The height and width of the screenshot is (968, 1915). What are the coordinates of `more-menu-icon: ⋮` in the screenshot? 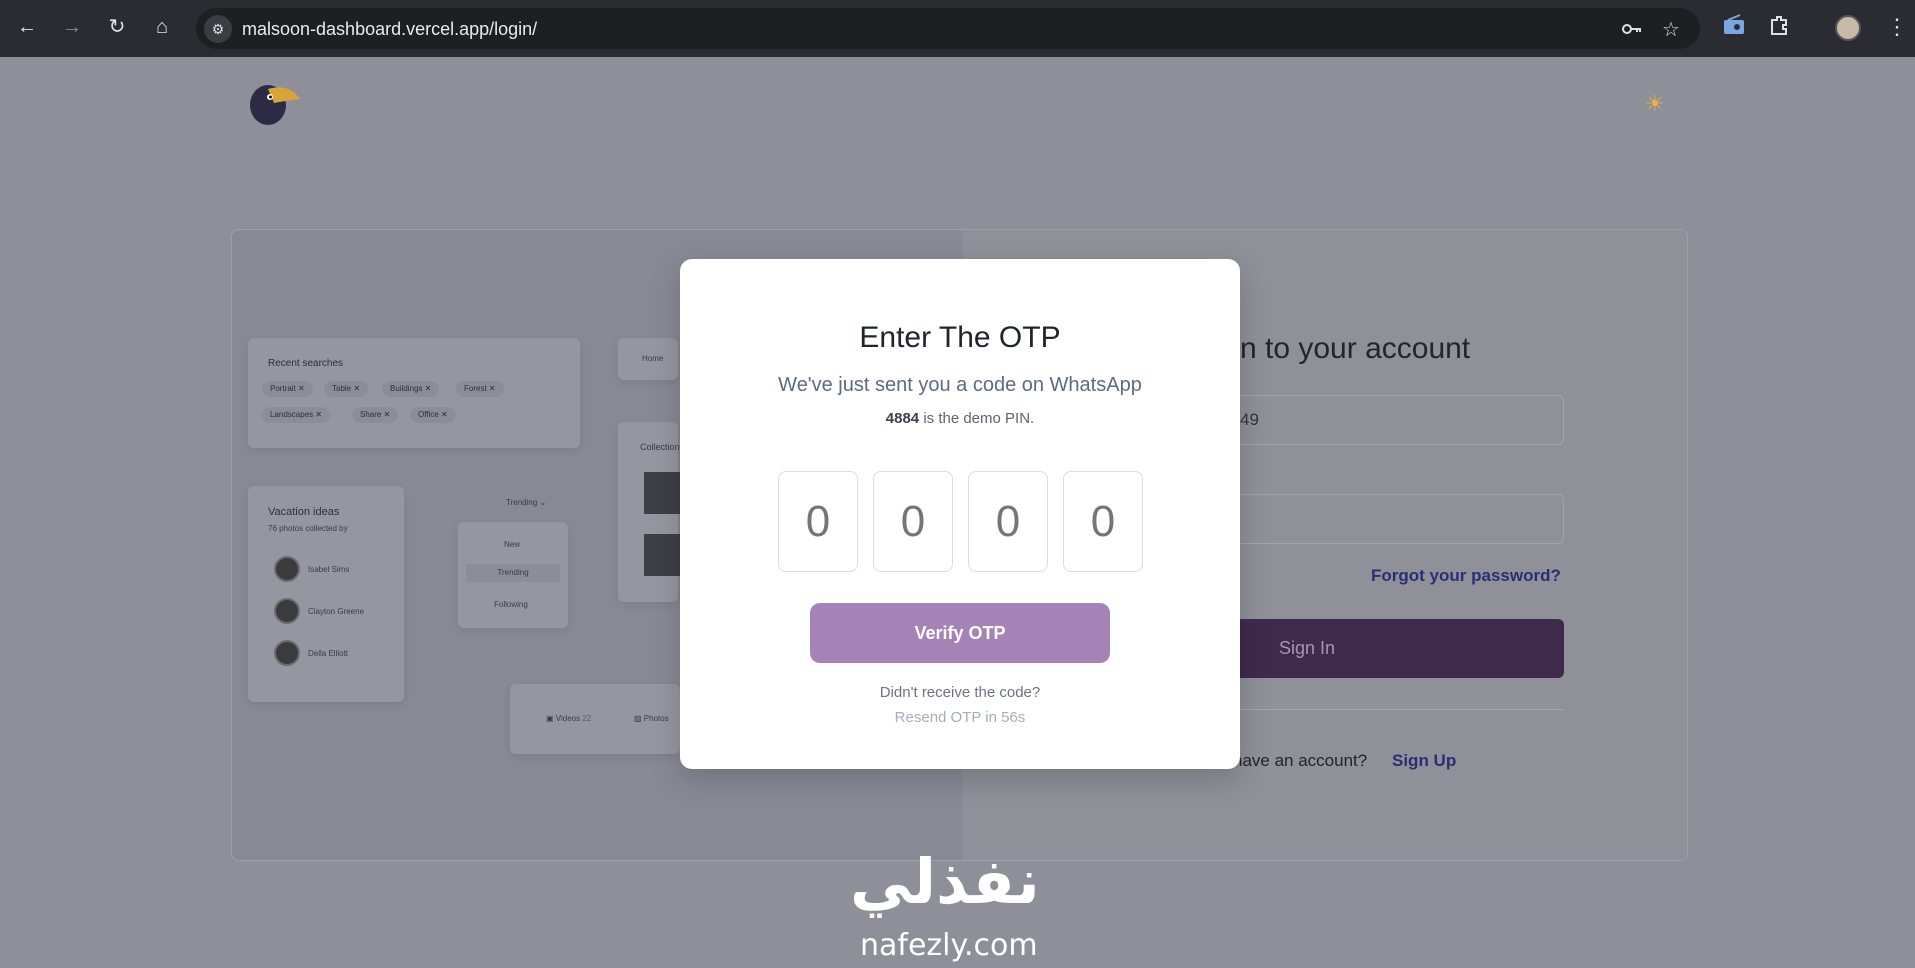 It's located at (1897, 27).